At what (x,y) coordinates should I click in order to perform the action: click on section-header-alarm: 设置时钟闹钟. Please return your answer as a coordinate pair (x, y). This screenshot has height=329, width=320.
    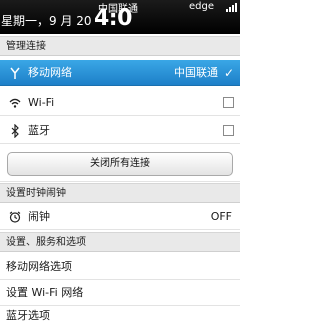
    Looking at the image, I should click on (120, 193).